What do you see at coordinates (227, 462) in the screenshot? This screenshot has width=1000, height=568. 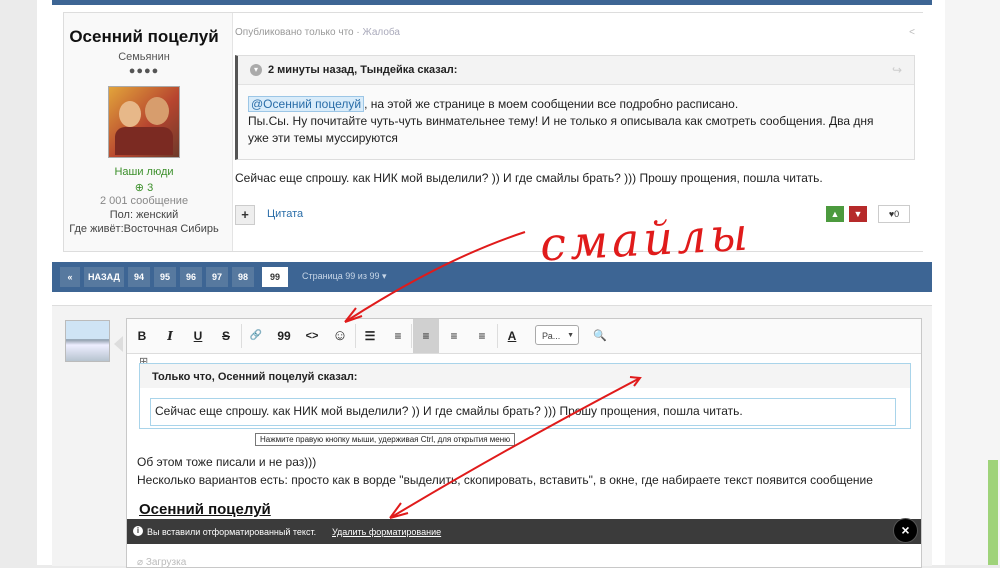 I see `editor-text-line: Об этом тоже писали и не раз)))` at bounding box center [227, 462].